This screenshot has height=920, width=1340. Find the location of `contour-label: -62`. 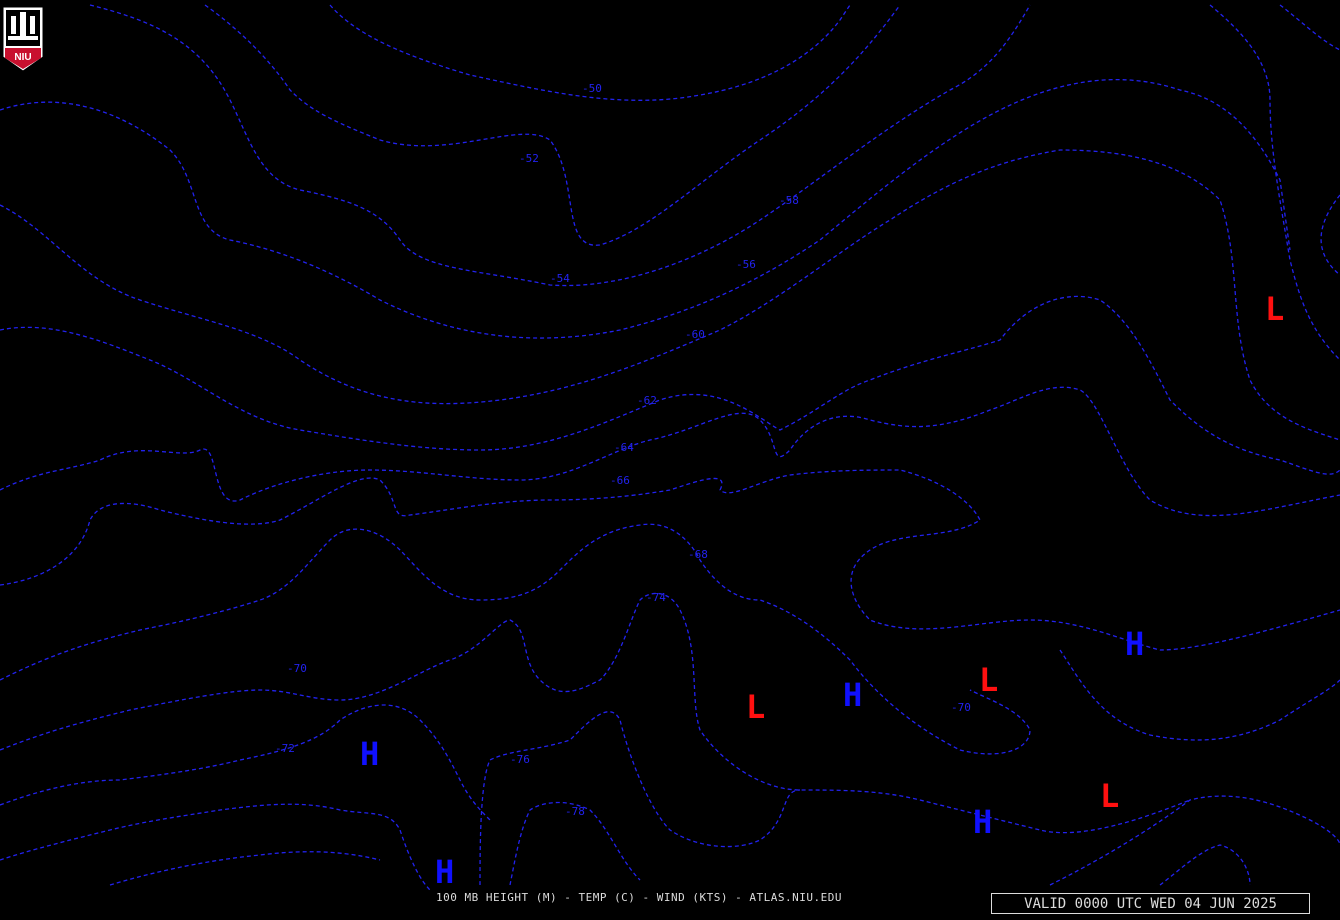

contour-label: -62 is located at coordinates (647, 400).